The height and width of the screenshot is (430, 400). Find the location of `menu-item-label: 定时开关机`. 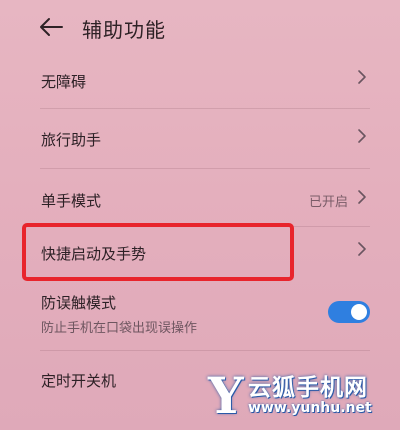

menu-item-label: 定时开关机 is located at coordinates (79, 381).